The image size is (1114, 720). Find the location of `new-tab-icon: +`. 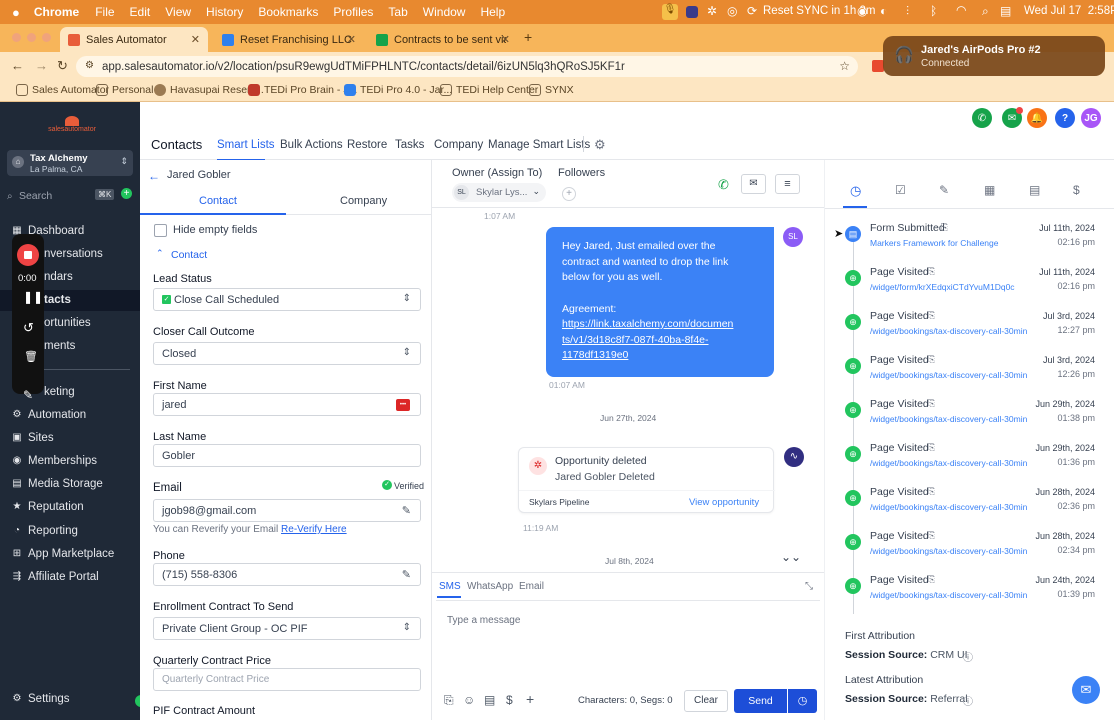

new-tab-icon: + is located at coordinates (528, 37).